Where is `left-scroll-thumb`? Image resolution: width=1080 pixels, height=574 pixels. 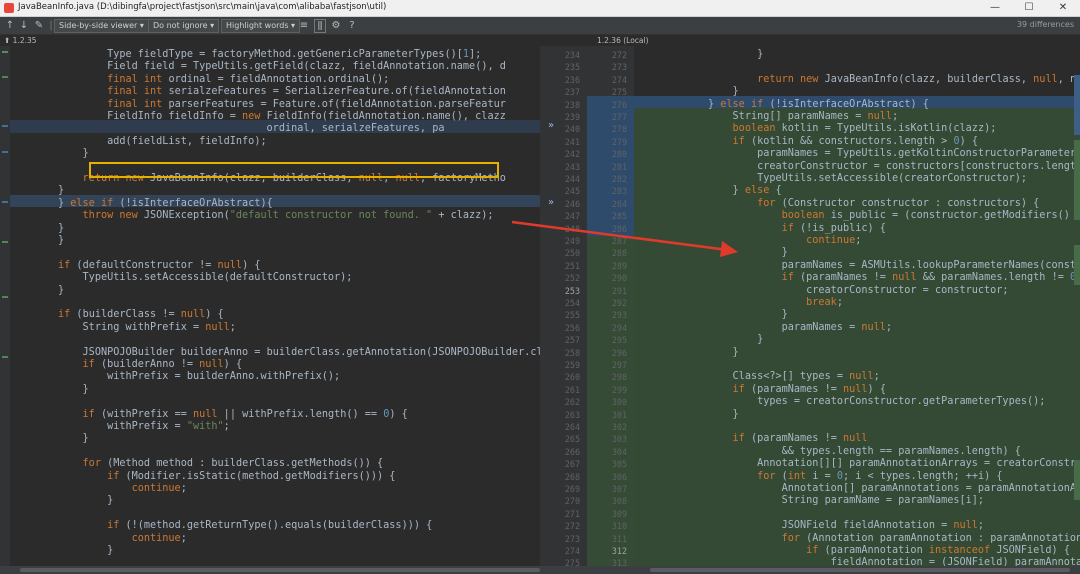
left-scroll-thumb is located at coordinates (280, 570).